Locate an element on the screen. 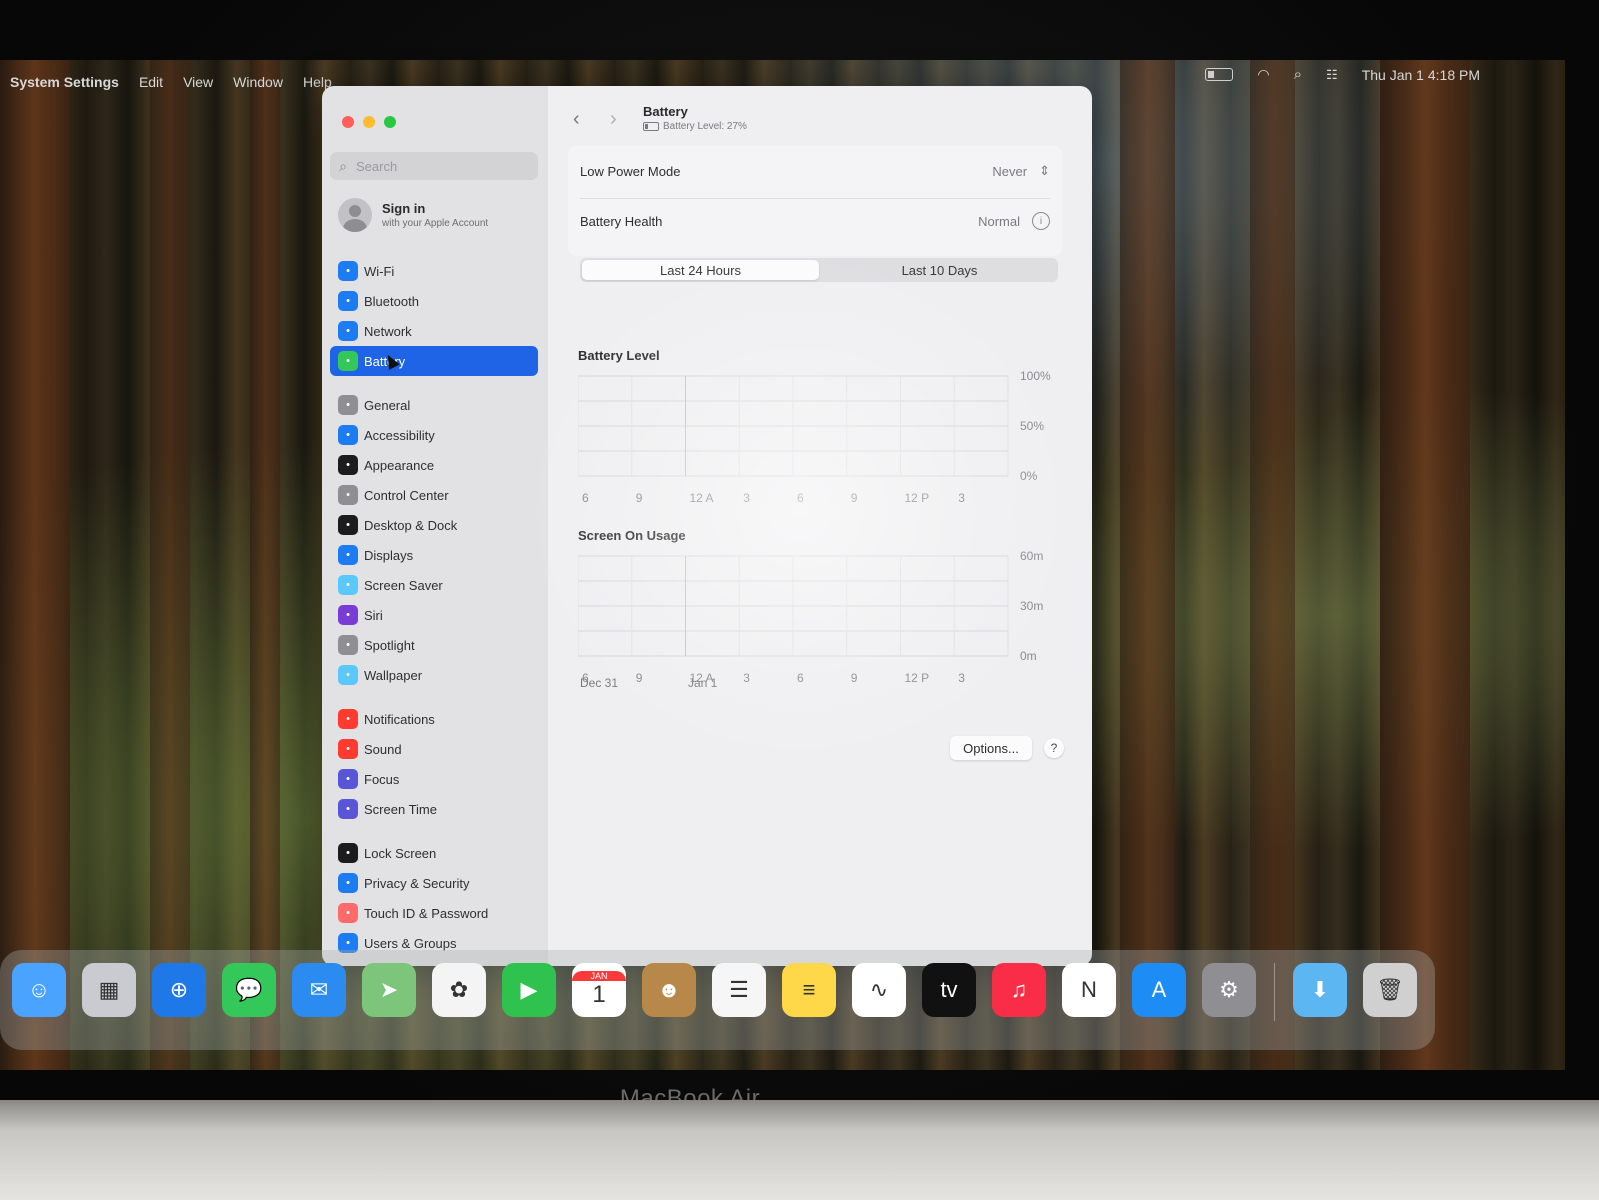  accessibility-icon: • is located at coordinates (348, 435).